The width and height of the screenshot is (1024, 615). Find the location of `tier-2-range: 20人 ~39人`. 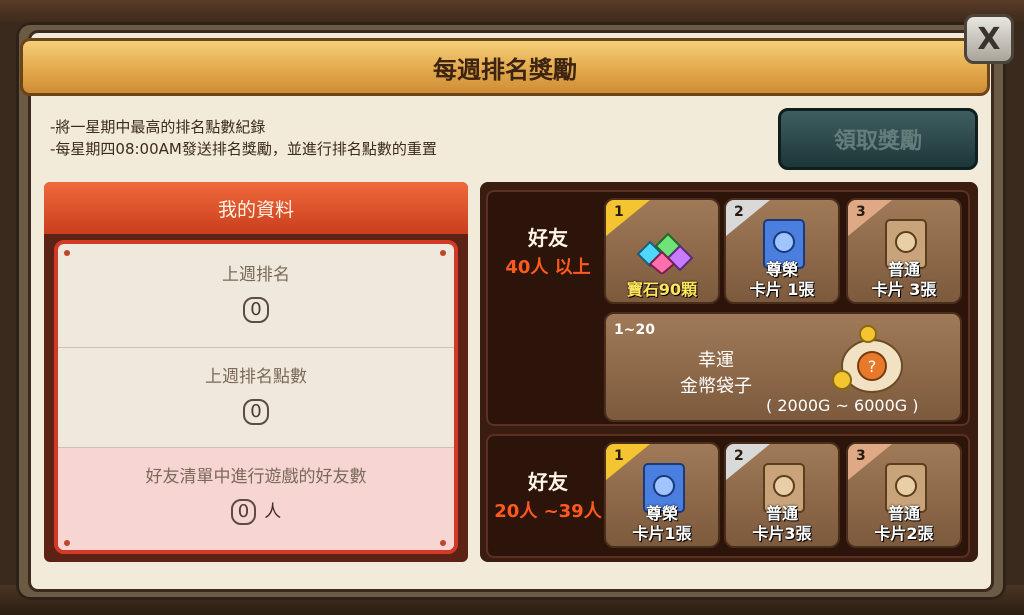

tier-2-range: 20人 ~39人 is located at coordinates (548, 511).